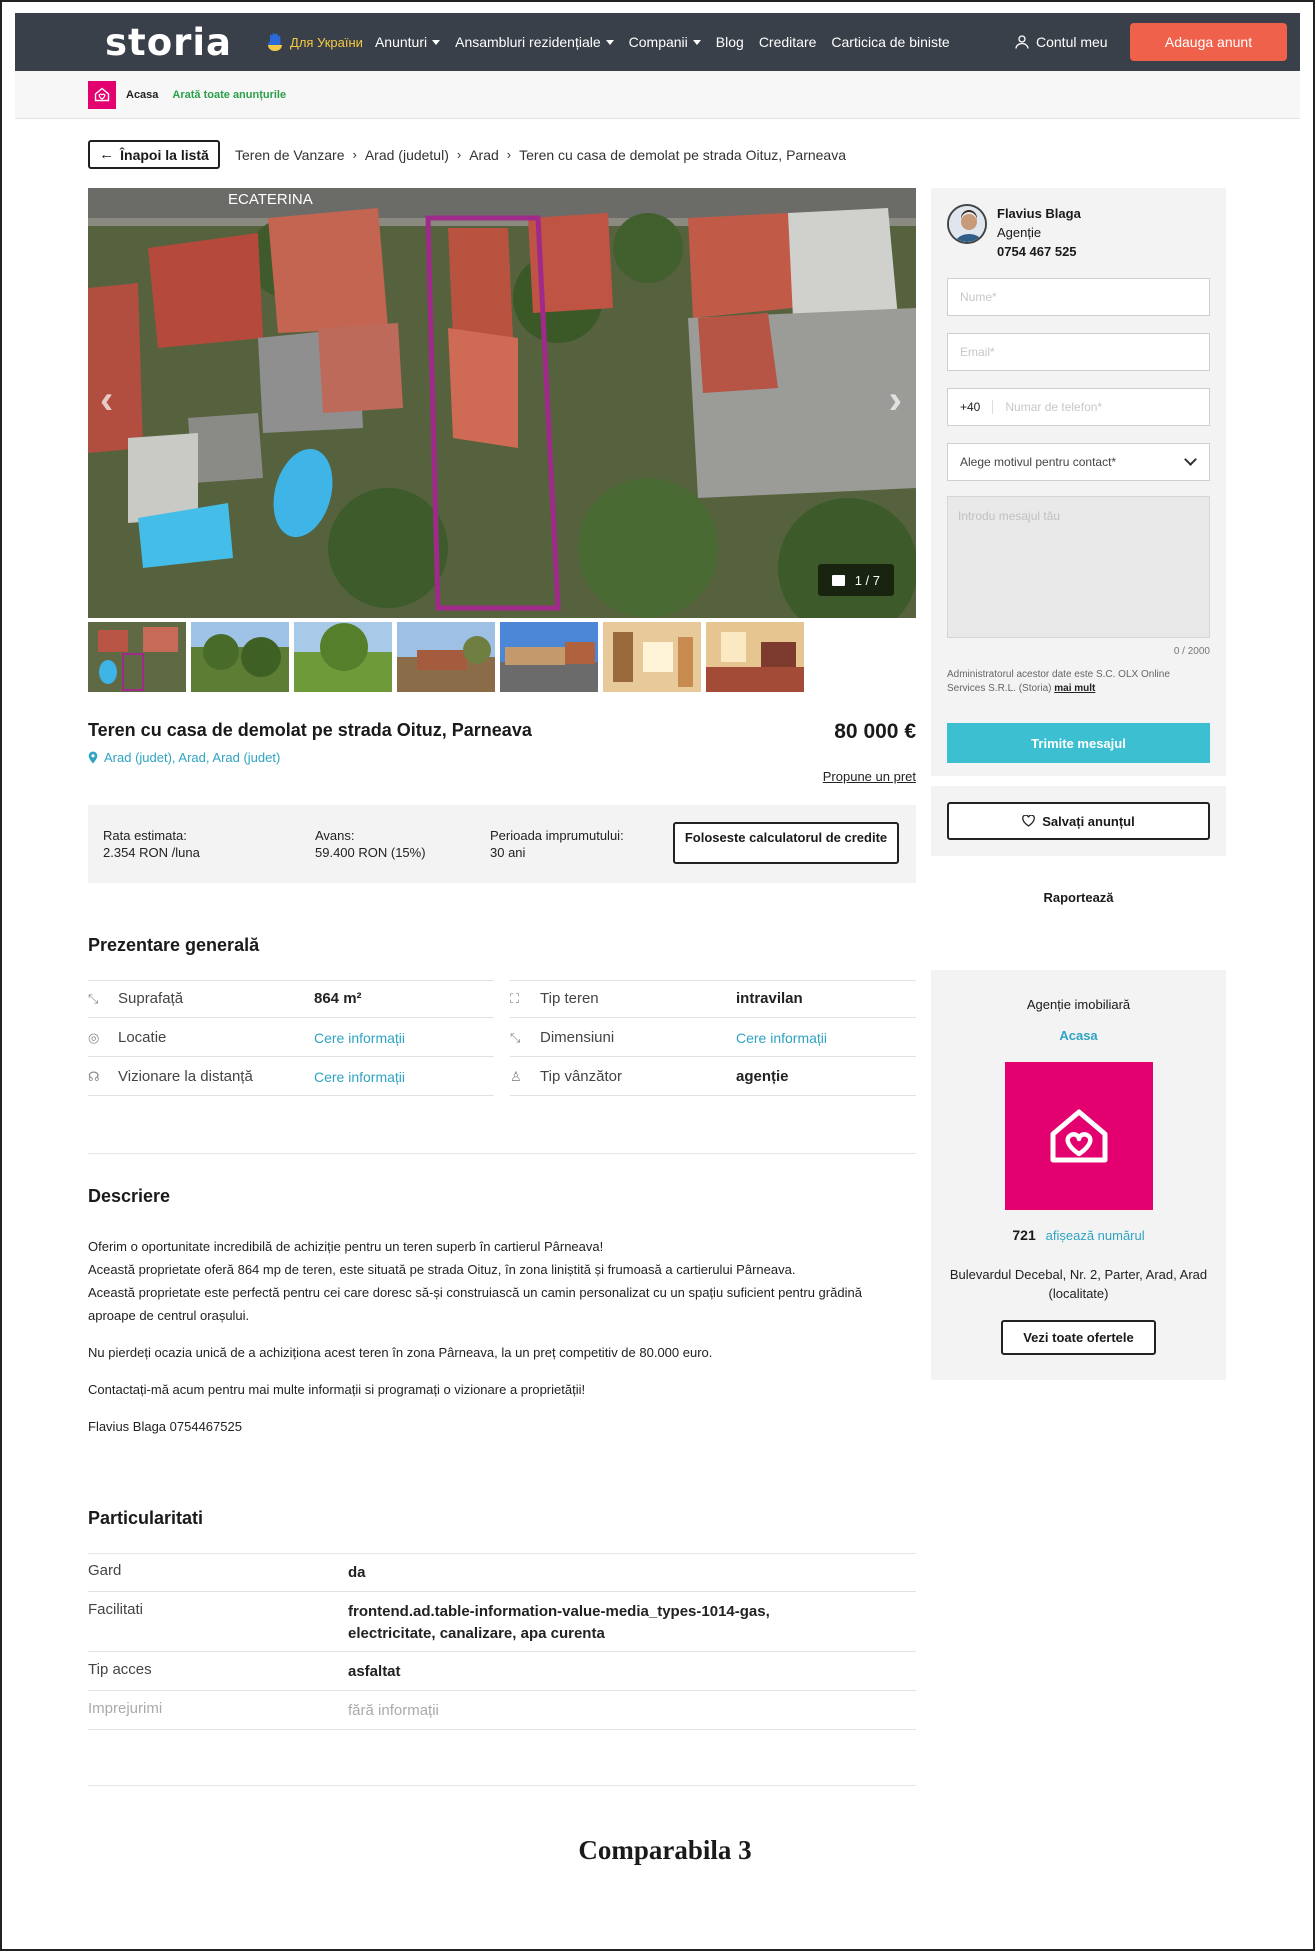 The height and width of the screenshot is (1951, 1315). What do you see at coordinates (977, 407) in the screenshot?
I see `phone-prefix: +40` at bounding box center [977, 407].